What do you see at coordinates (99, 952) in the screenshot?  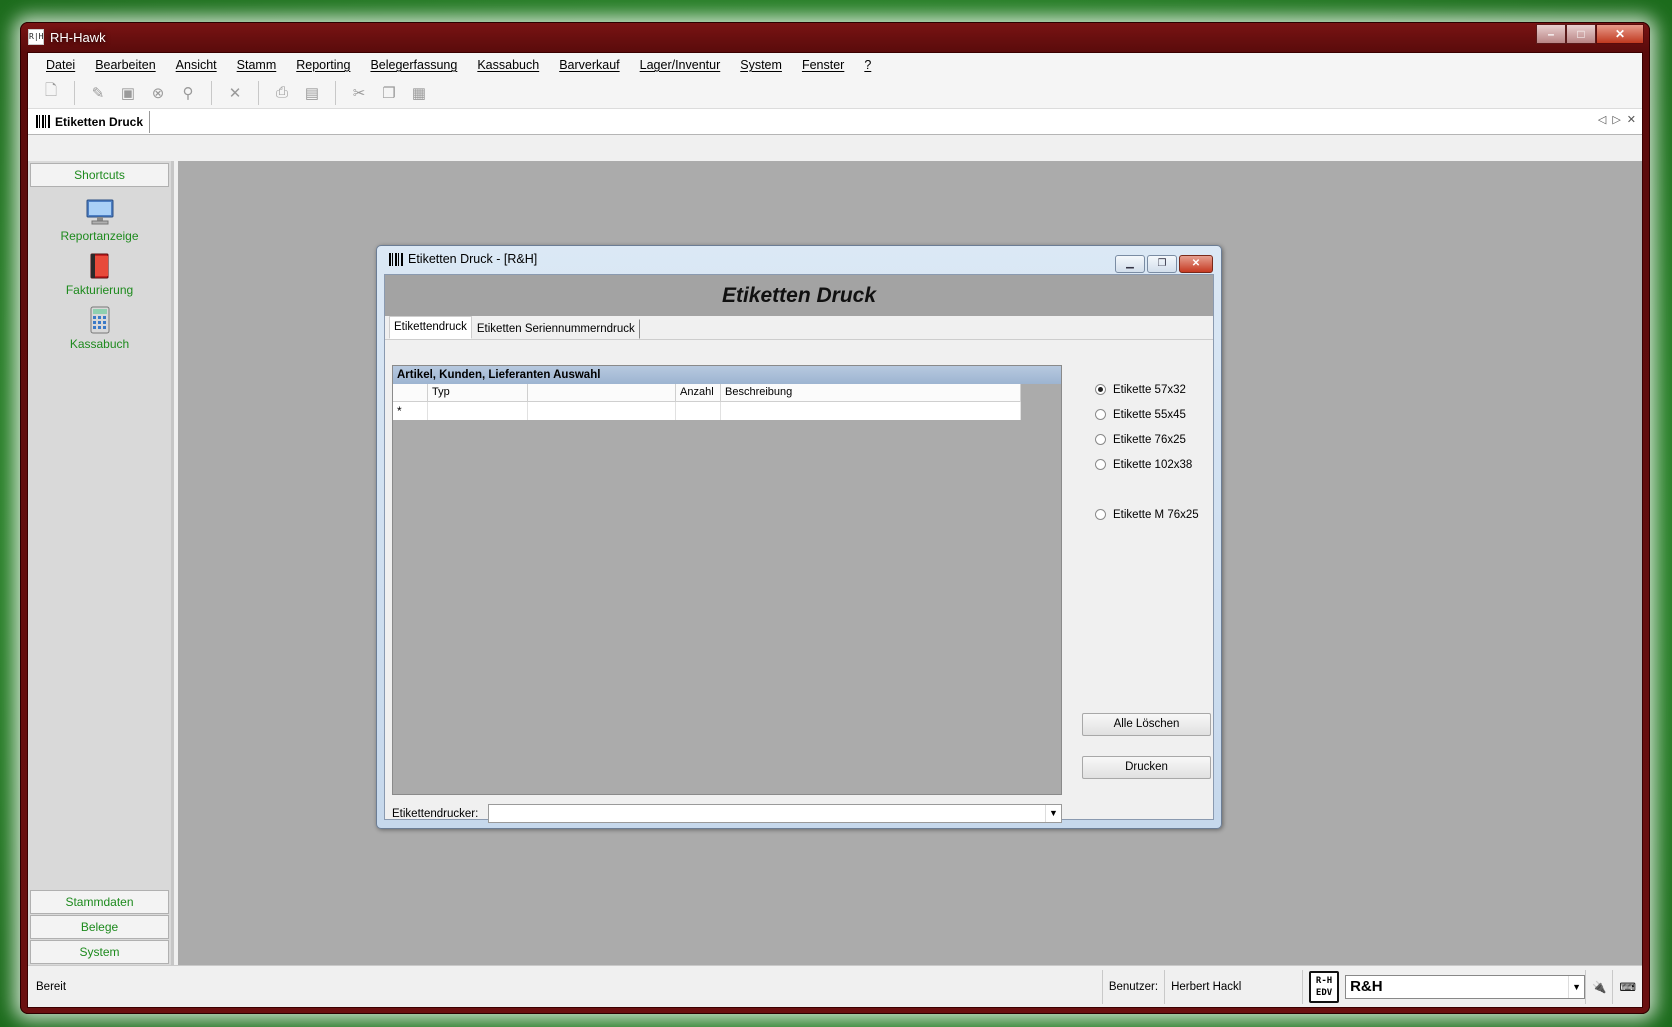 I see `sidebar-group-system: System` at bounding box center [99, 952].